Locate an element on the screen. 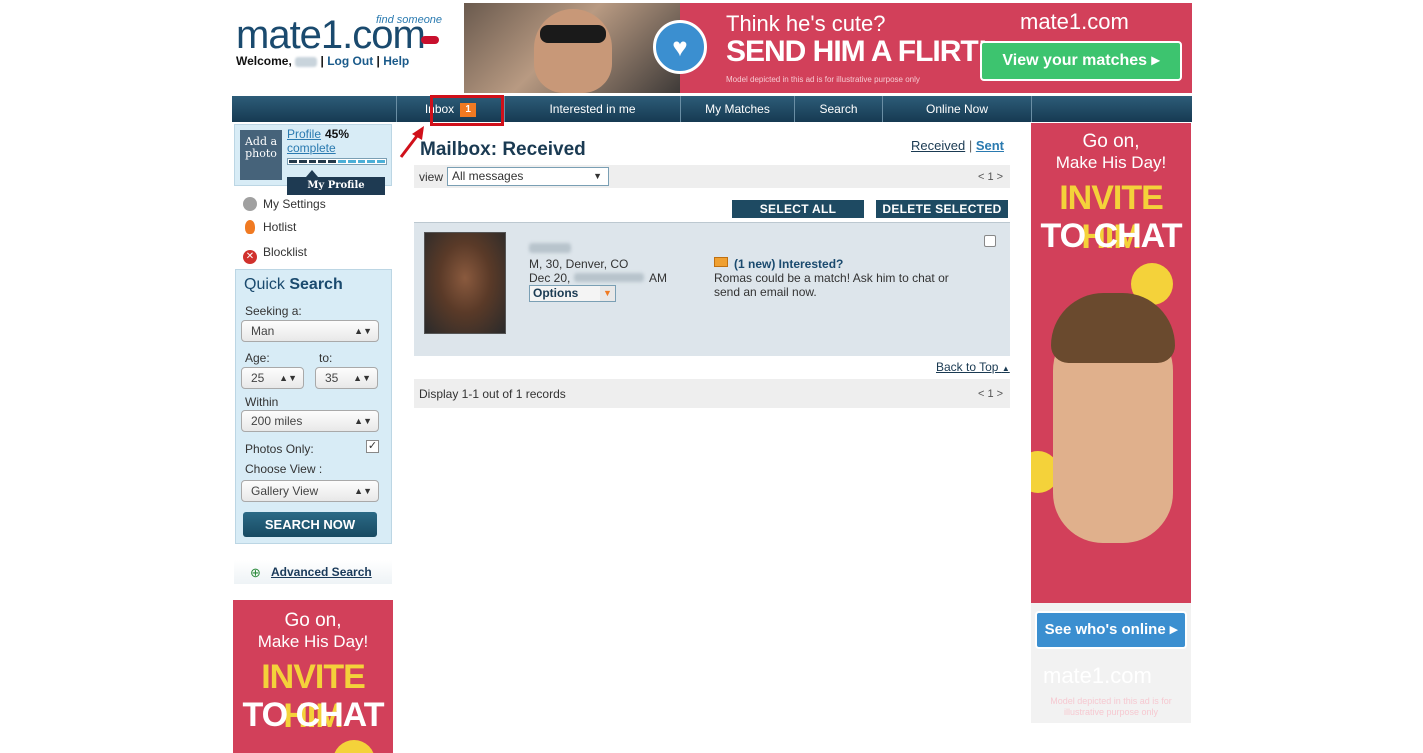  username-blurred is located at coordinates (306, 61).